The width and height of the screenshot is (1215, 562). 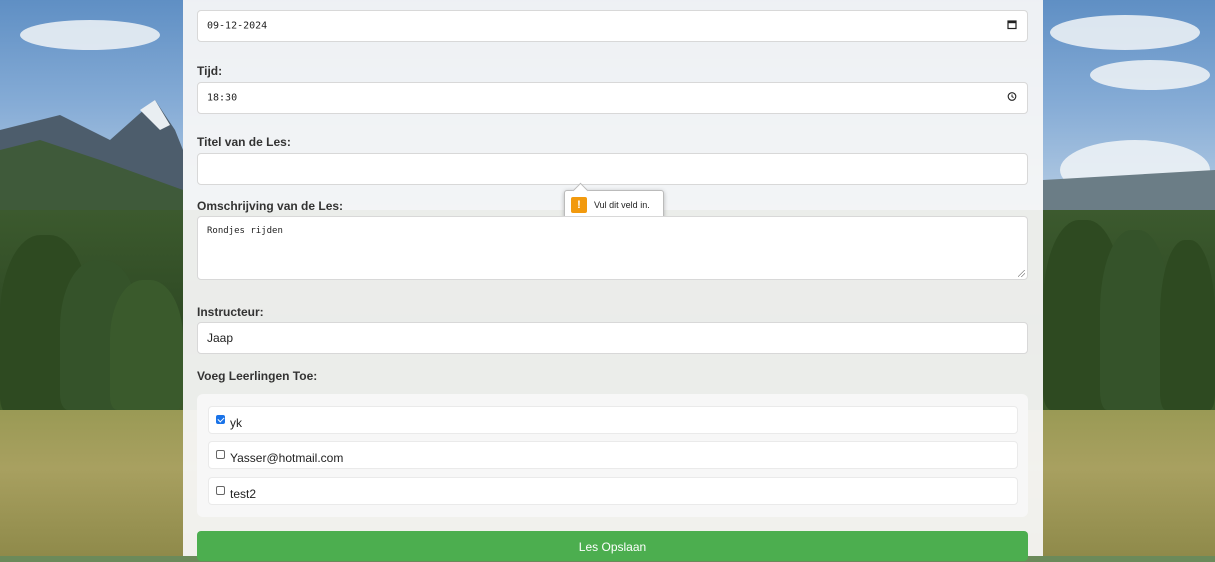 I want to click on validation-message: Vul dit veld in., so click(x=622, y=205).